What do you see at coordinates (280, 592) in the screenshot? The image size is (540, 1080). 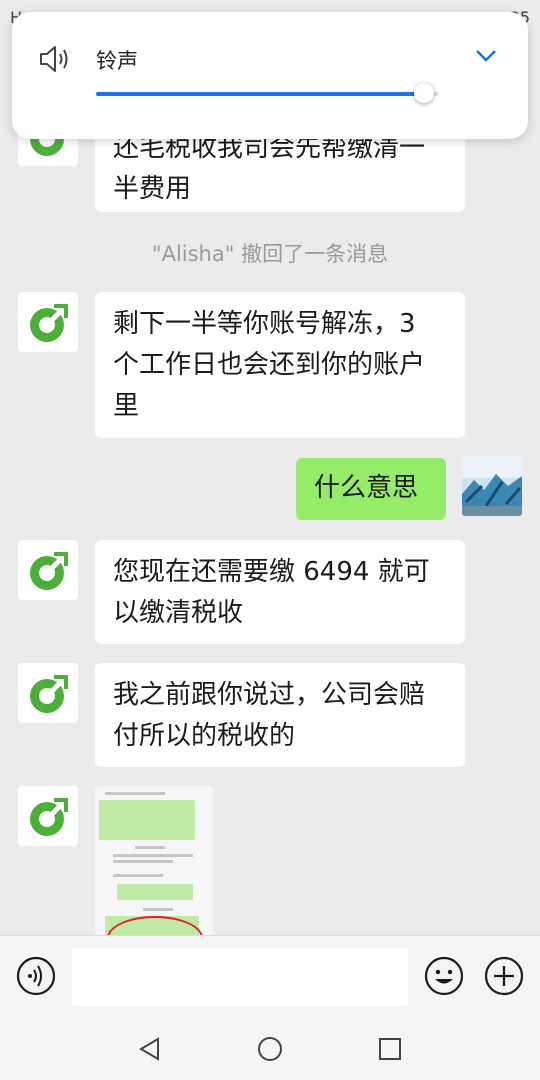 I see `message-bubble: 您现在还需要缴 6494 就可 以缴清税收` at bounding box center [280, 592].